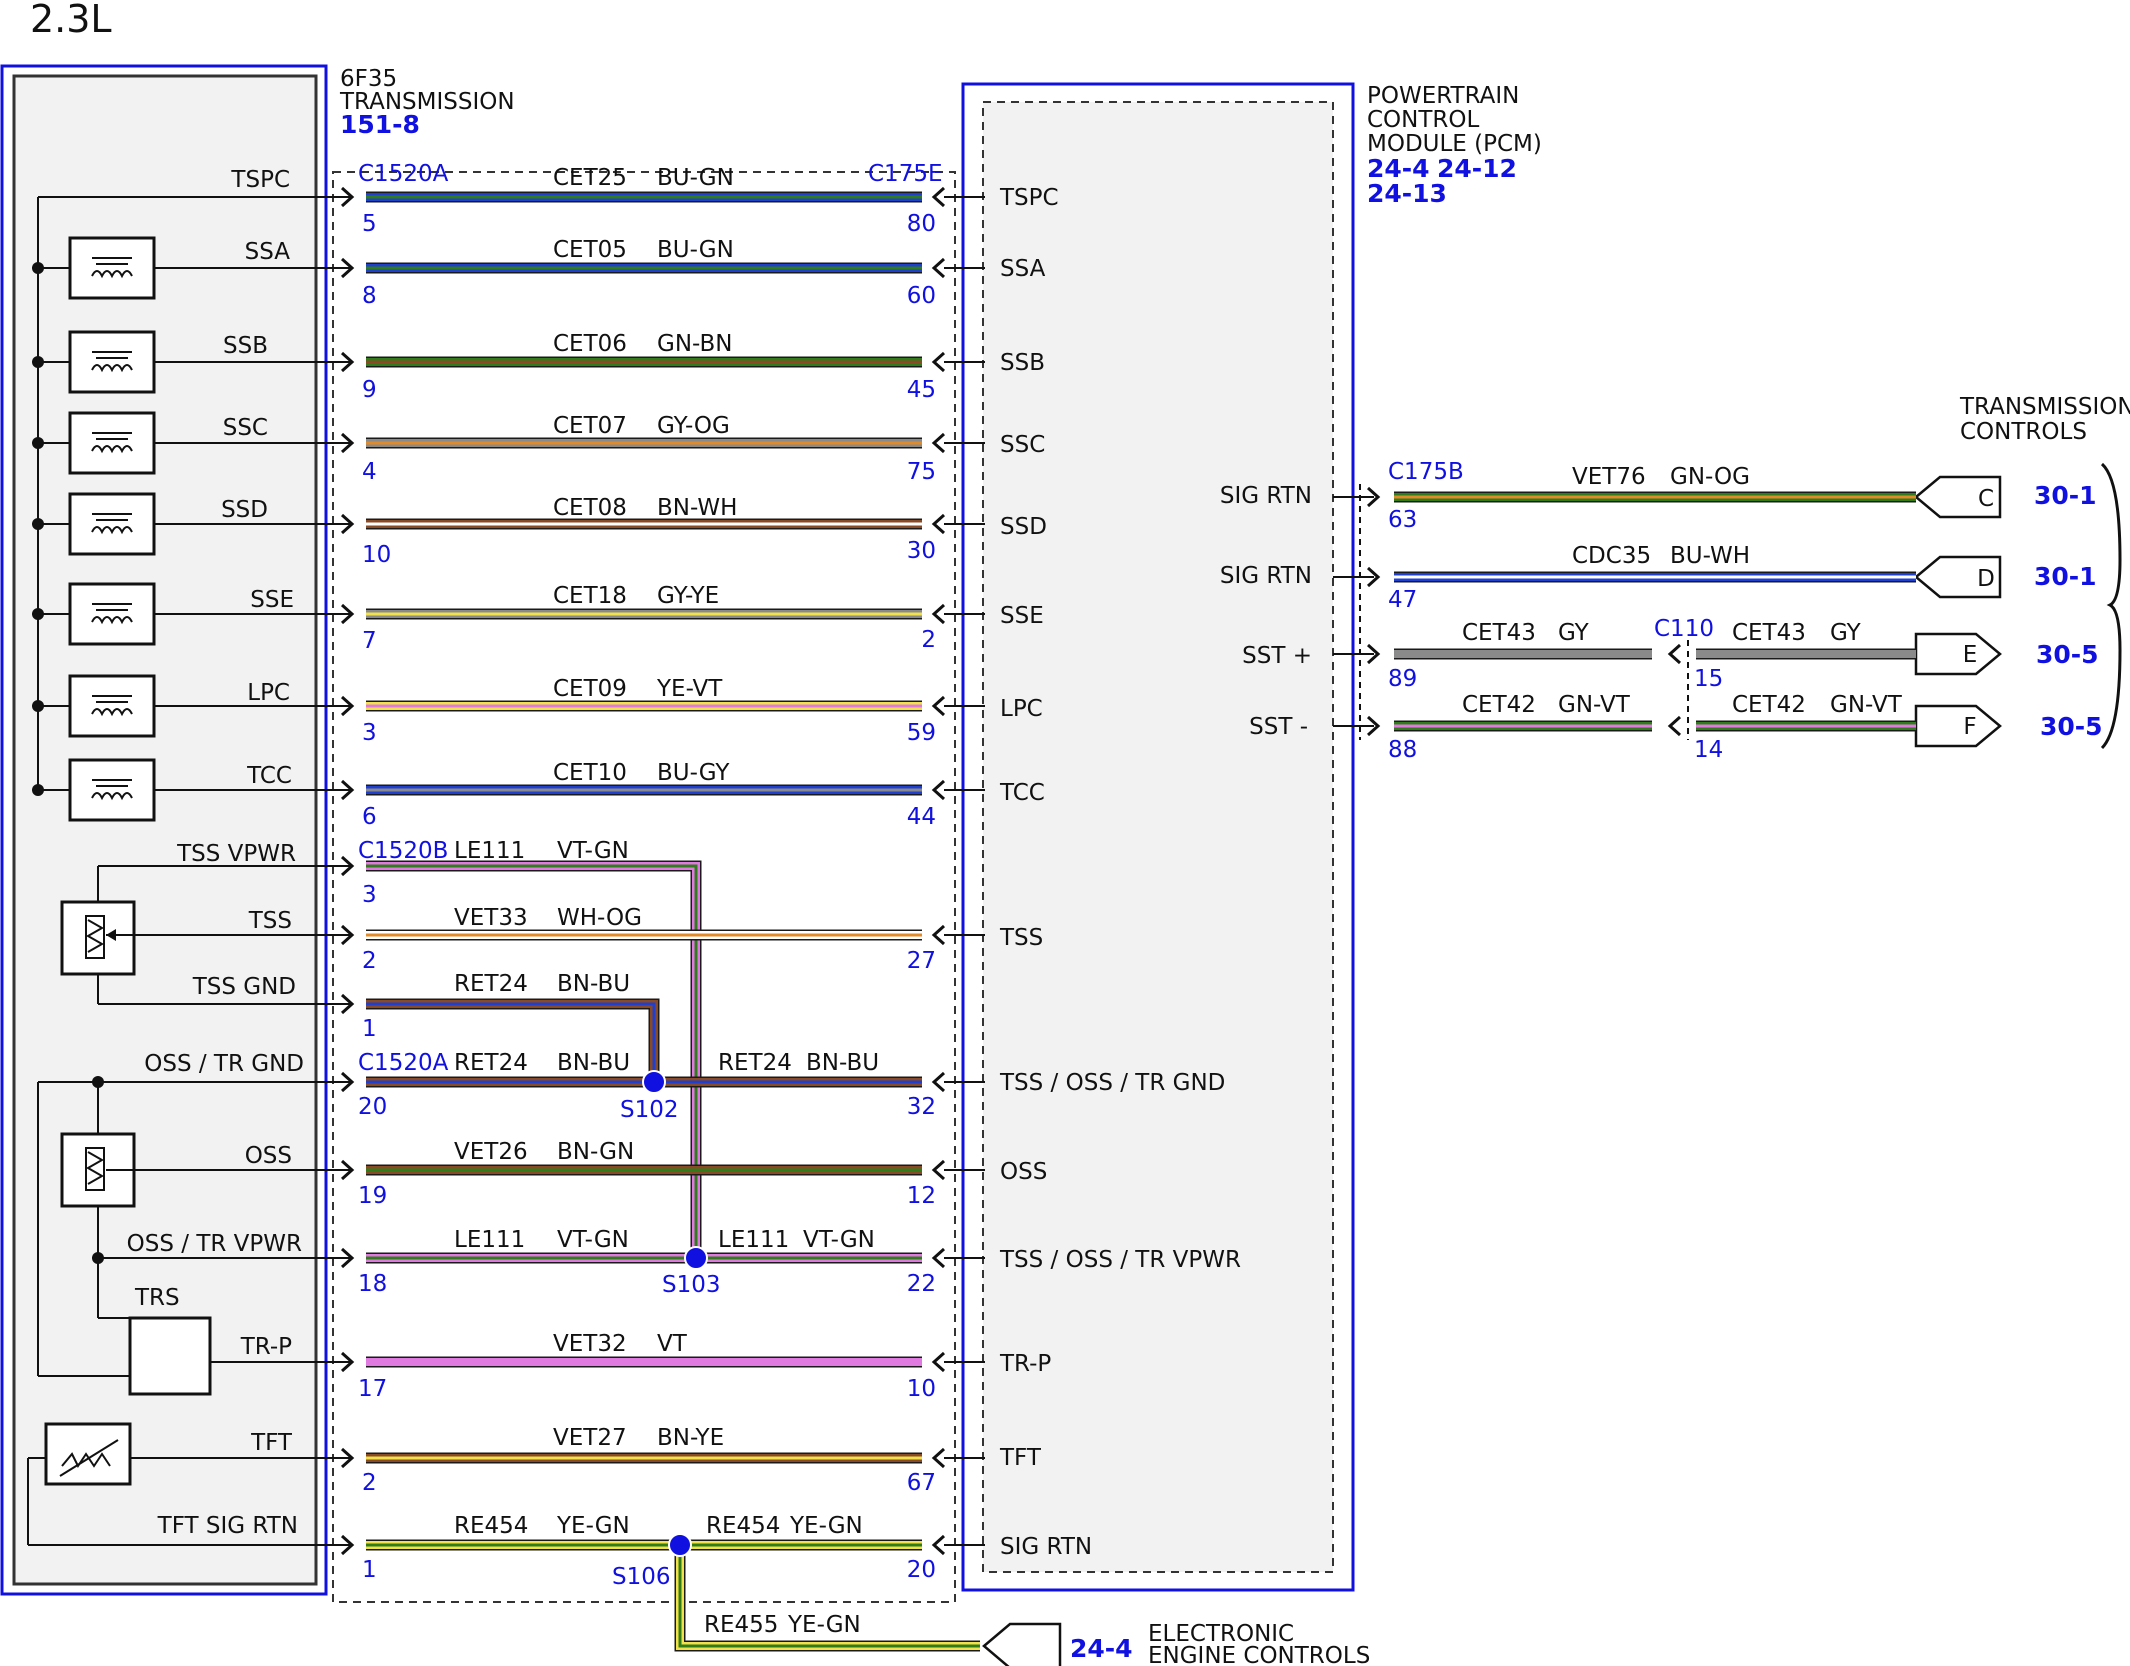 This screenshot has width=2130, height=1666. I want to click on engine-label: 2.3L, so click(71, 20).